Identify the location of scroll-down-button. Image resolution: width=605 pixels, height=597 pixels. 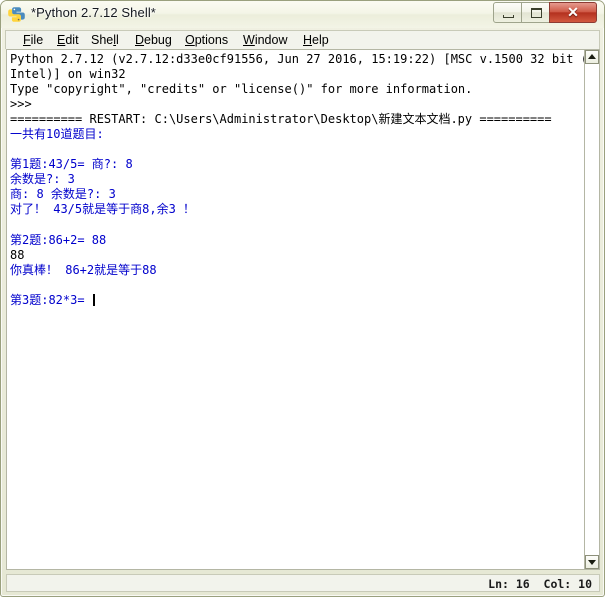
(592, 562).